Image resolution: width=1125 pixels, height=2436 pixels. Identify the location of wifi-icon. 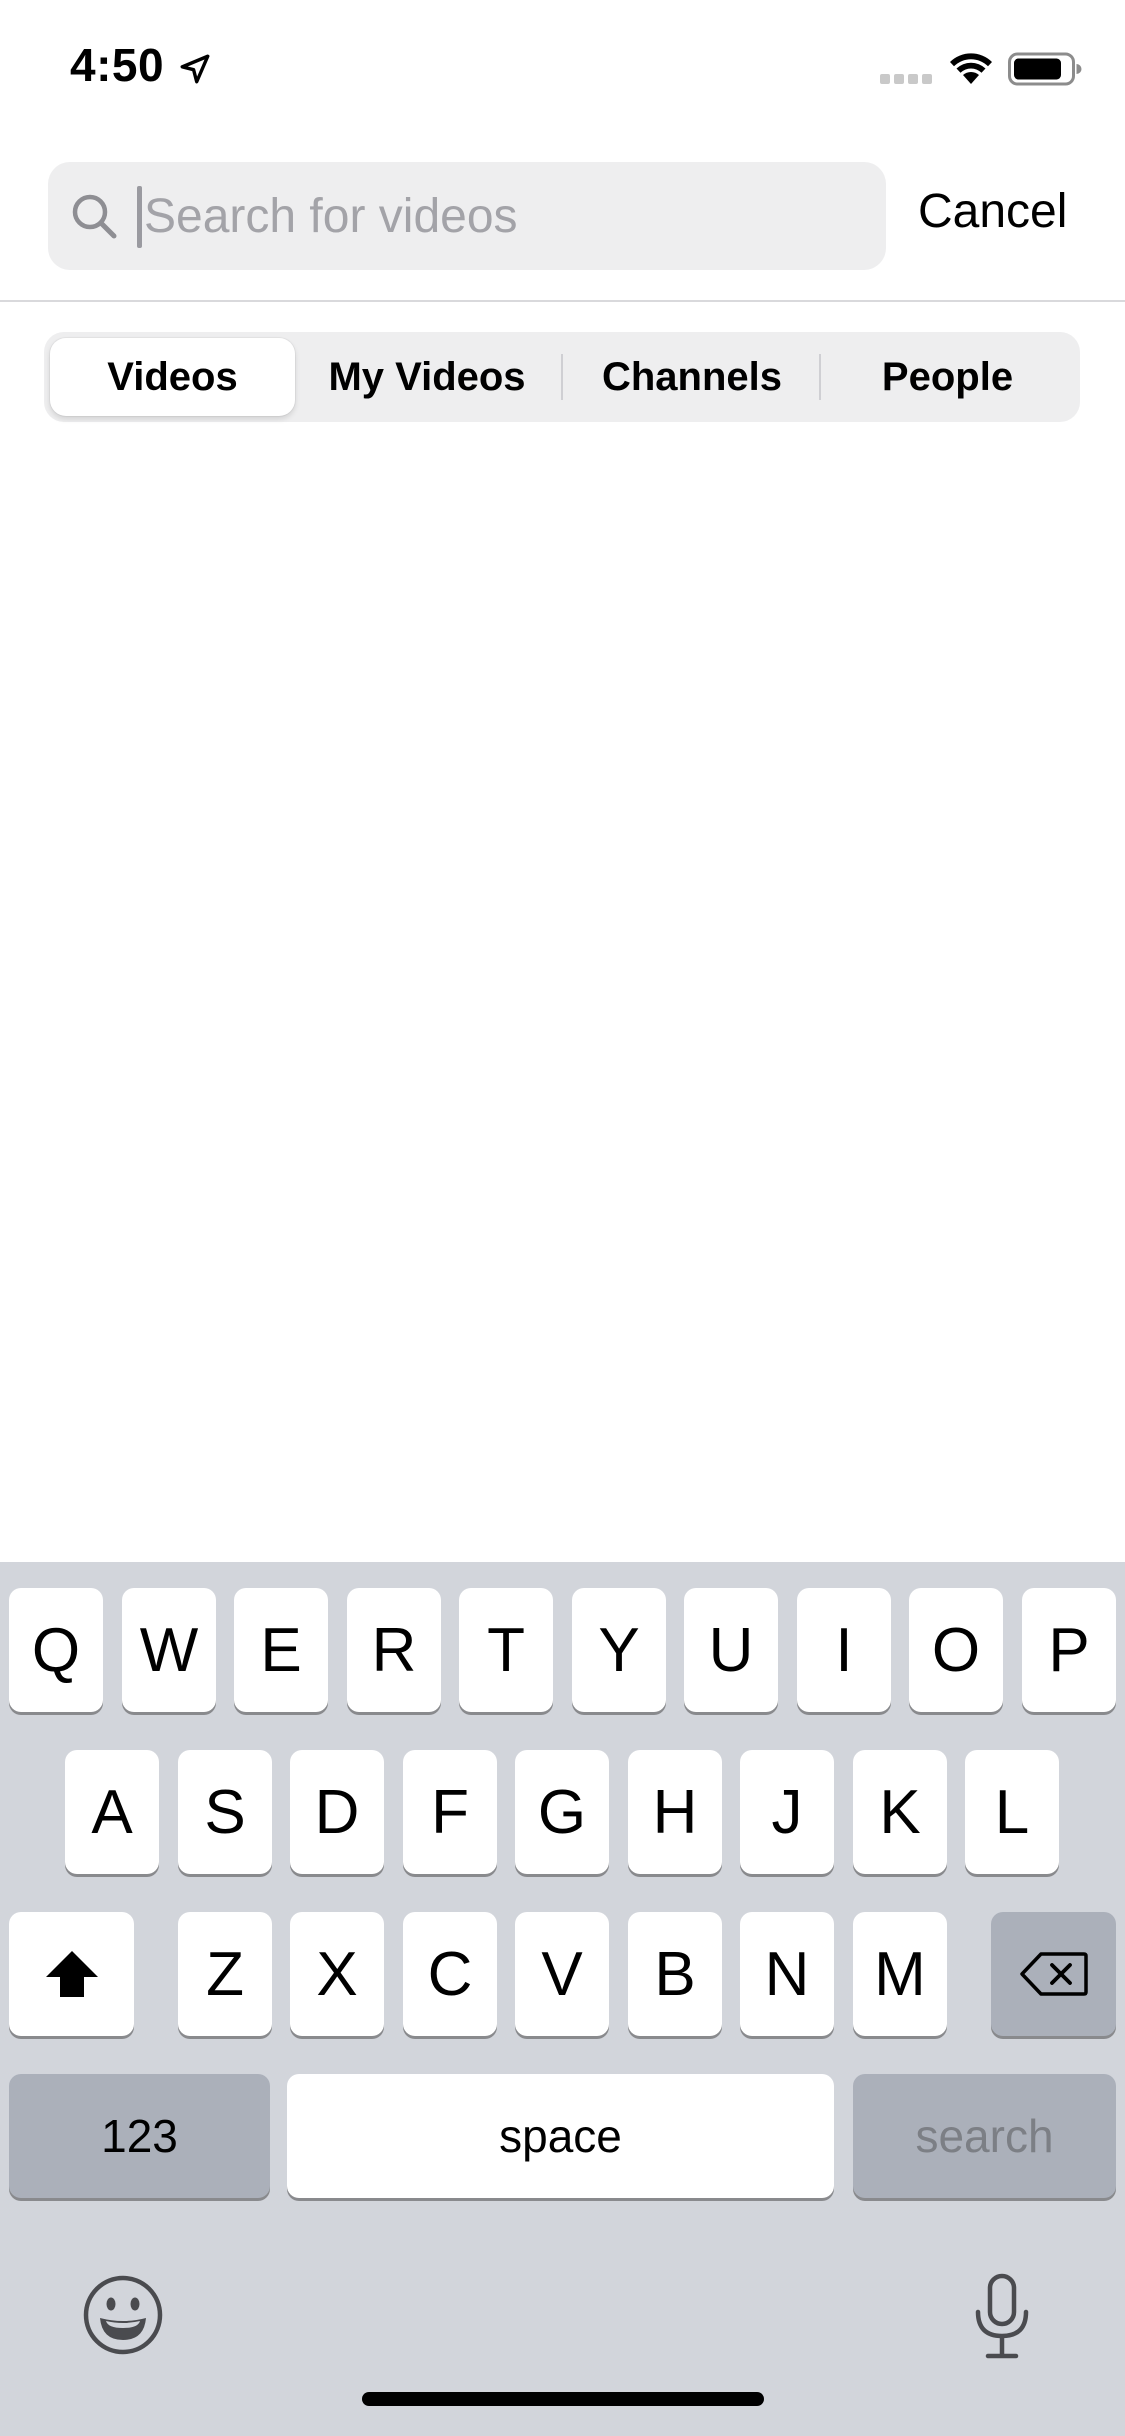
(971, 68).